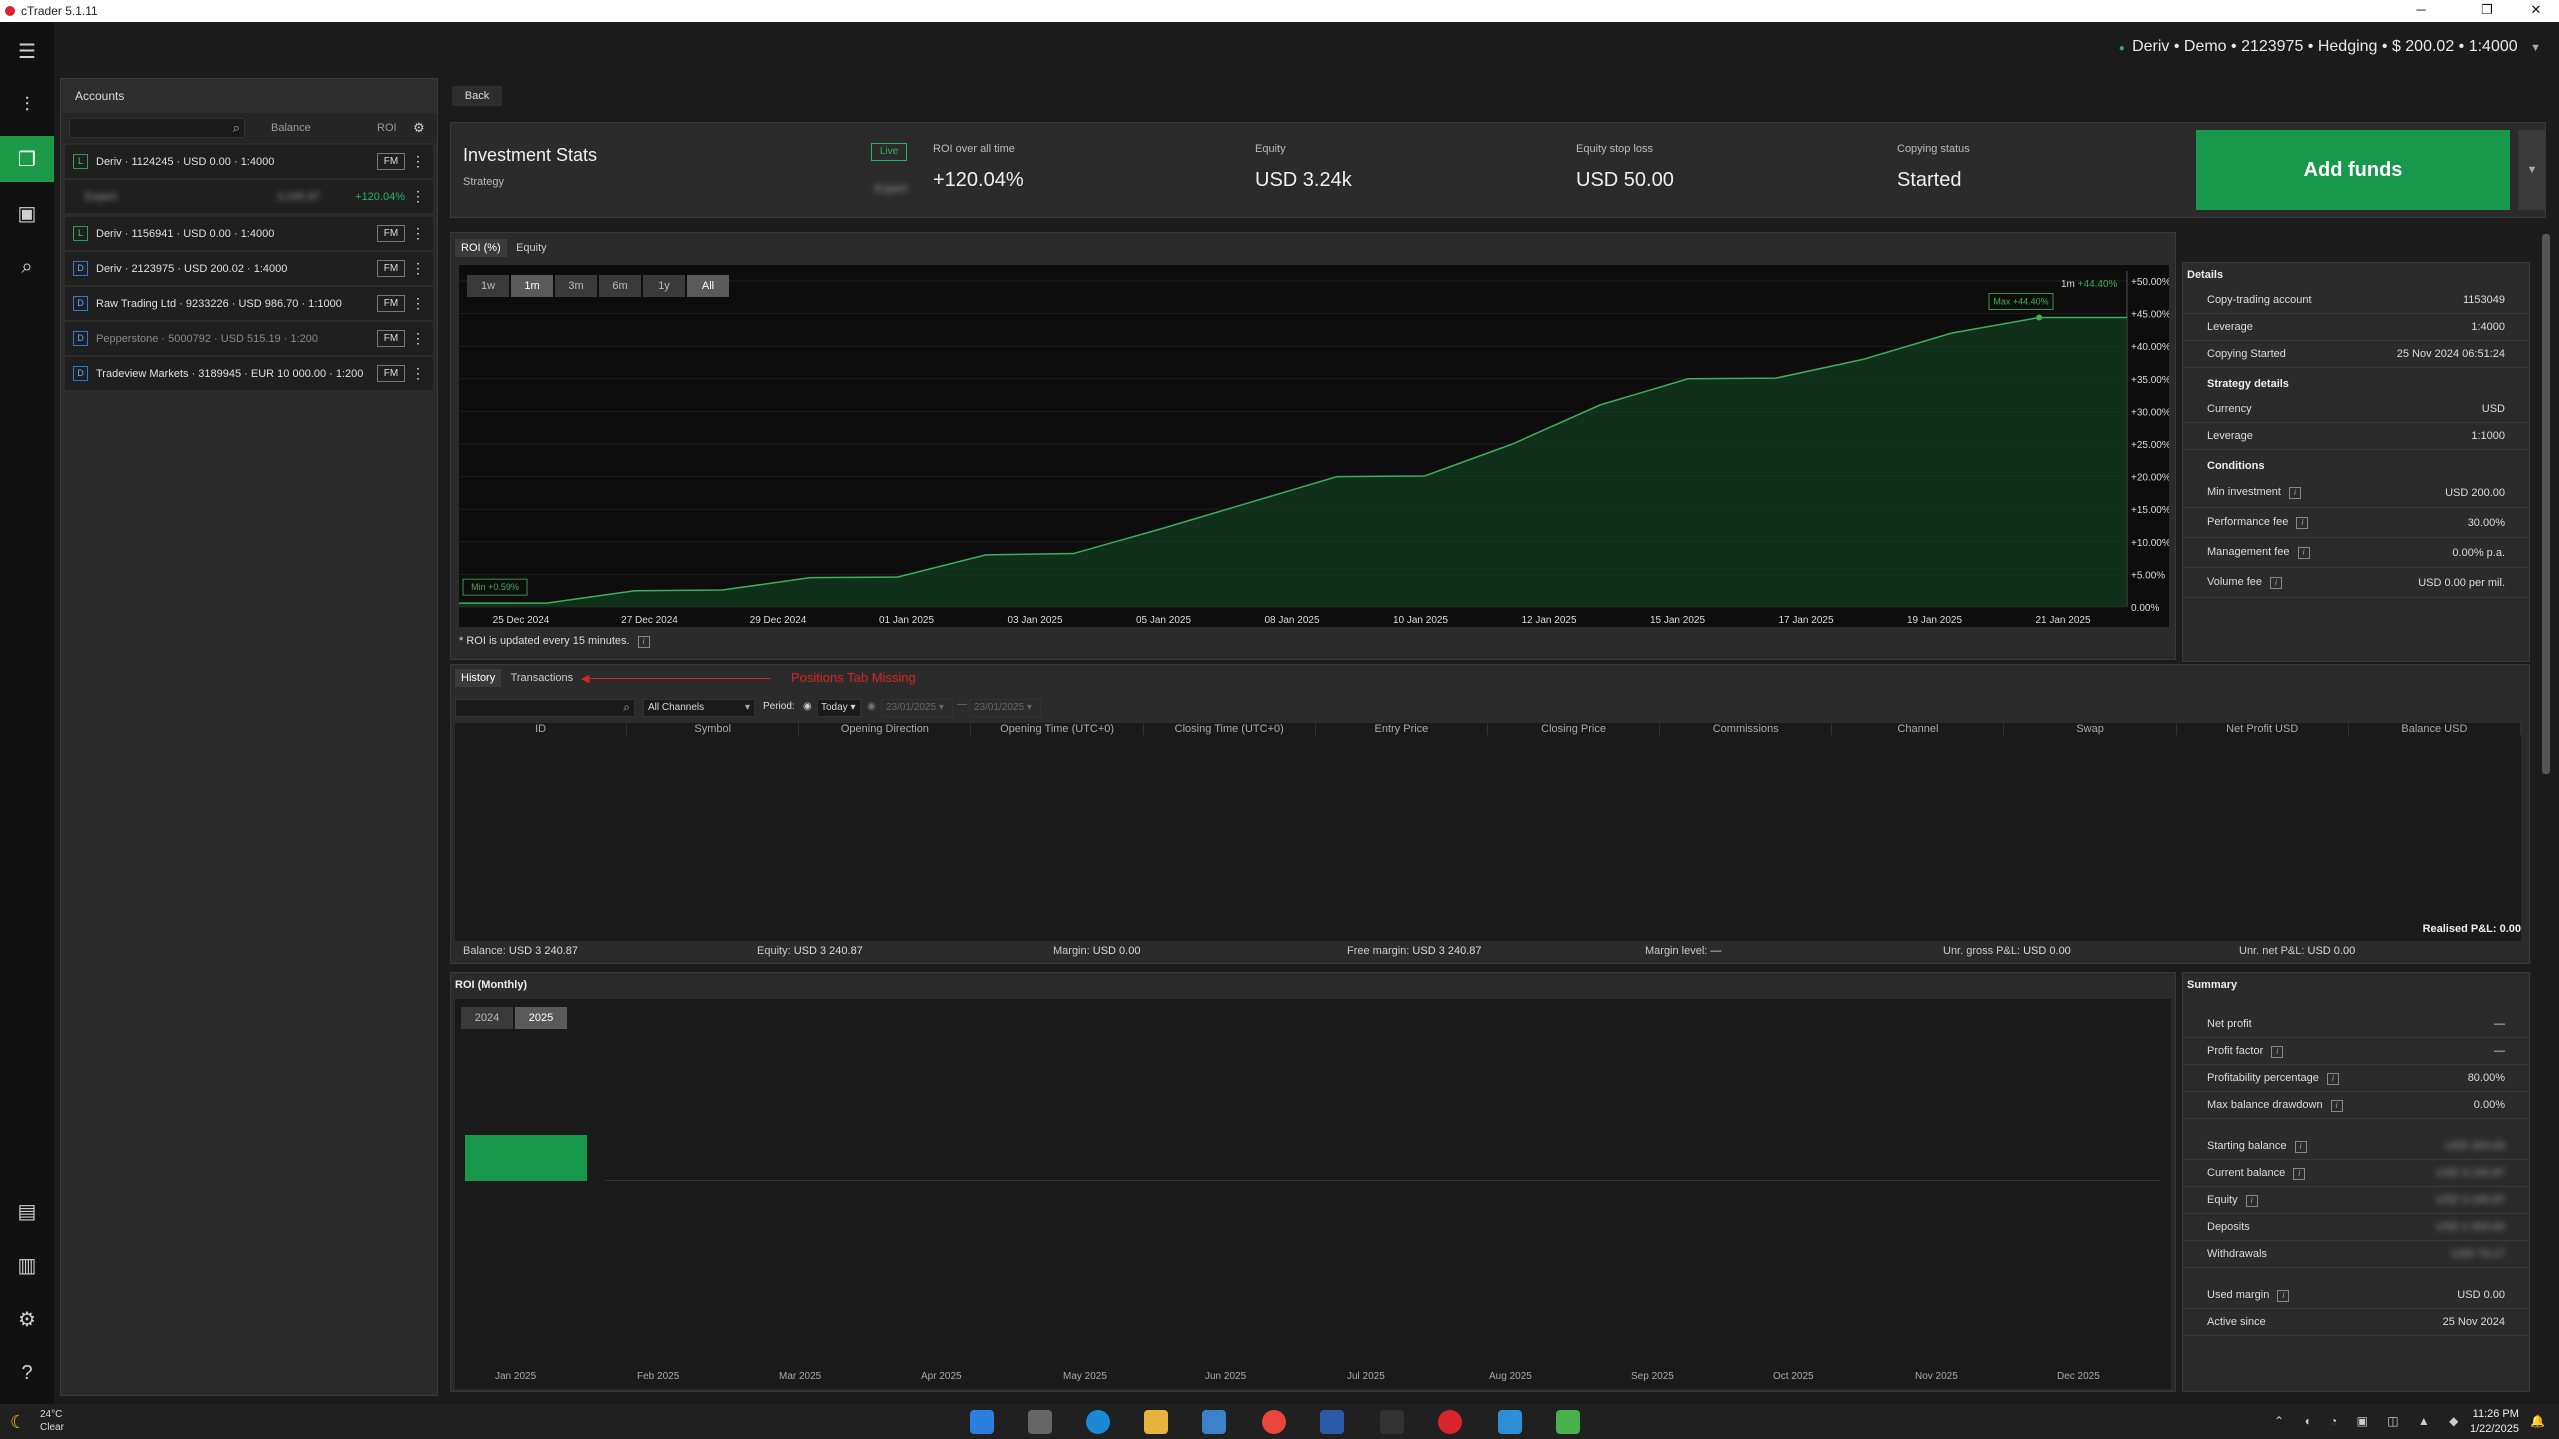  What do you see at coordinates (1568, 1422) in the screenshot?
I see `app-green-icon` at bounding box center [1568, 1422].